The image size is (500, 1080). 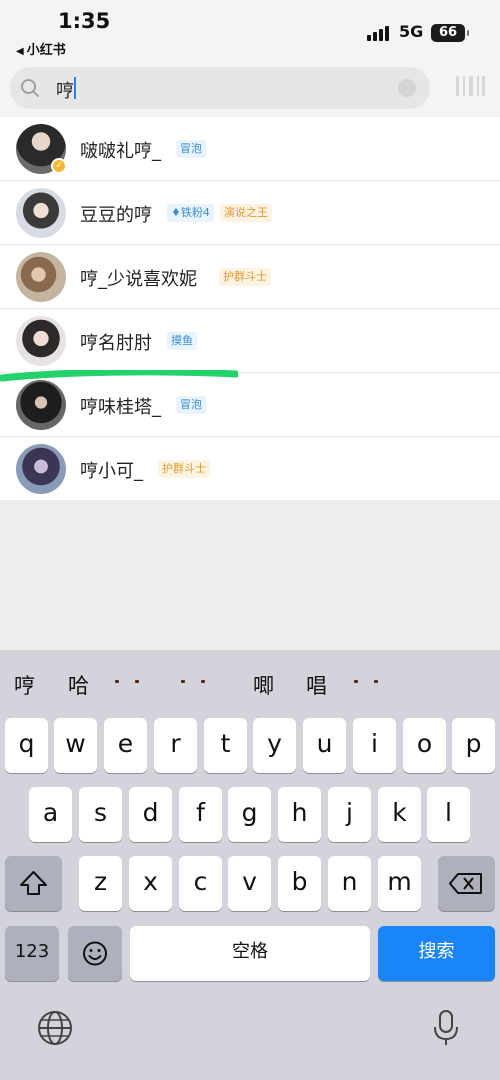 What do you see at coordinates (299, 814) in the screenshot?
I see `key-h: h` at bounding box center [299, 814].